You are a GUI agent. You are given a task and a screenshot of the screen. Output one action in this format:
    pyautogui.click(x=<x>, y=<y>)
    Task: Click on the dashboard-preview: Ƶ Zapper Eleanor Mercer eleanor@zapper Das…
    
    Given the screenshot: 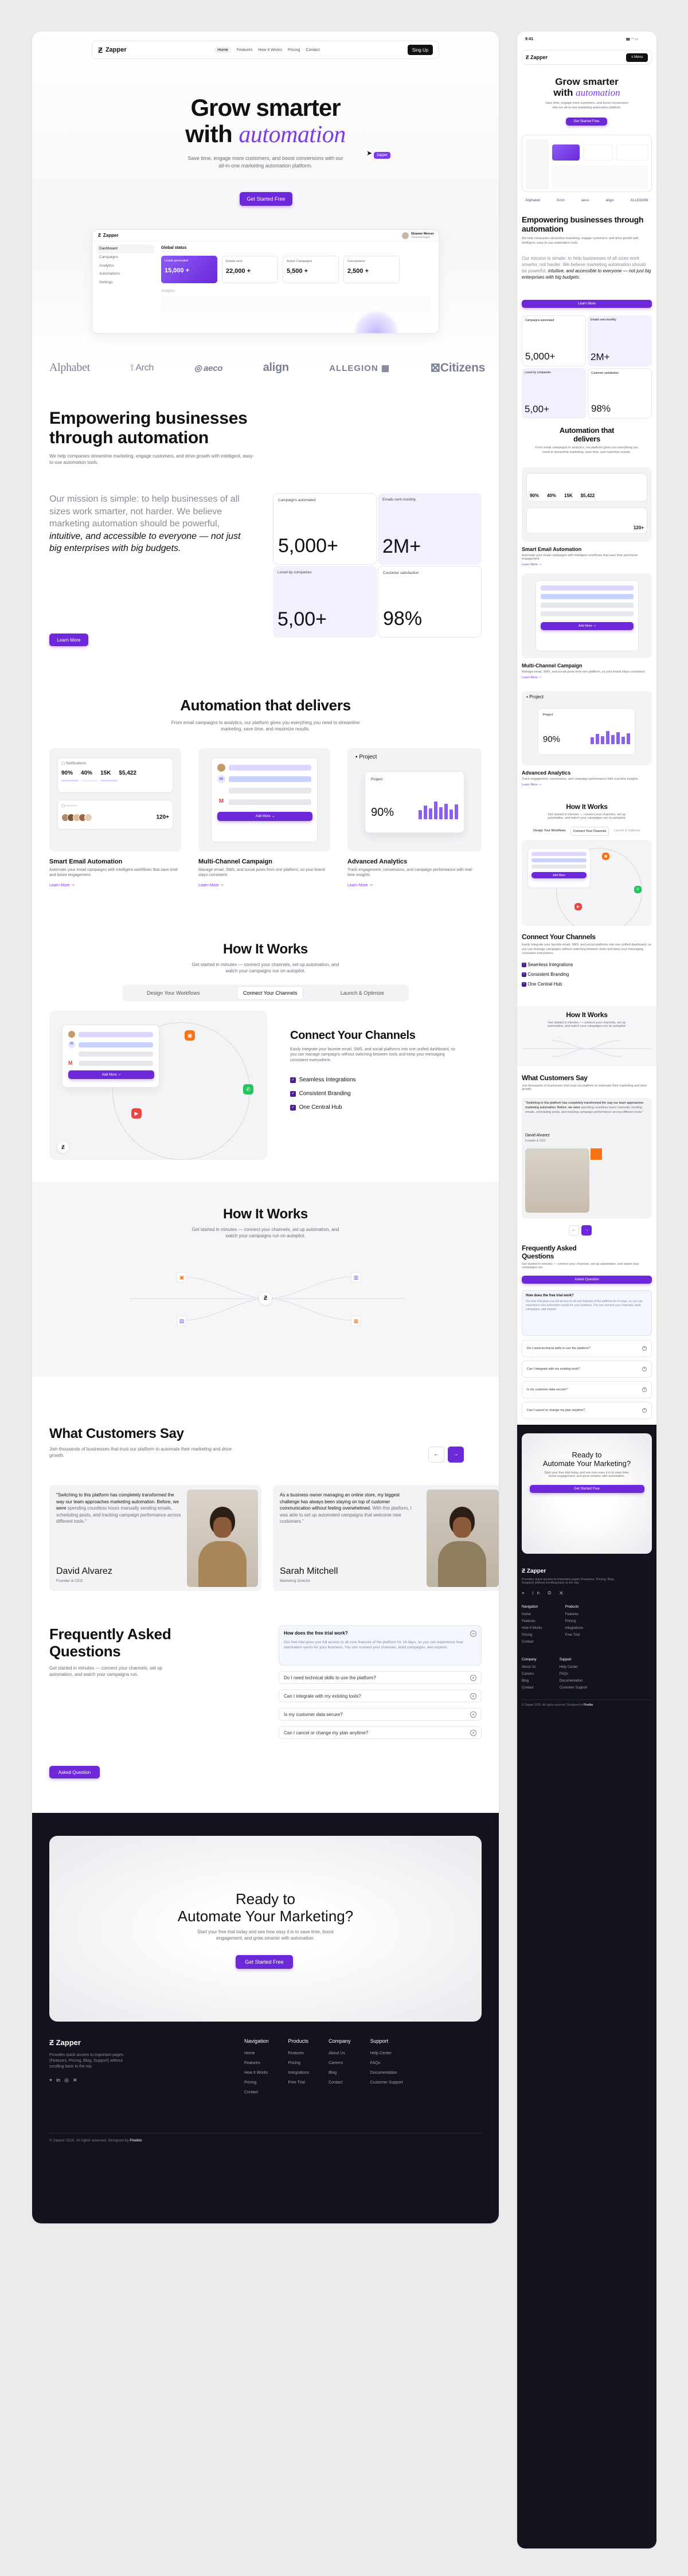 What is the action you would take?
    pyautogui.click(x=265, y=281)
    